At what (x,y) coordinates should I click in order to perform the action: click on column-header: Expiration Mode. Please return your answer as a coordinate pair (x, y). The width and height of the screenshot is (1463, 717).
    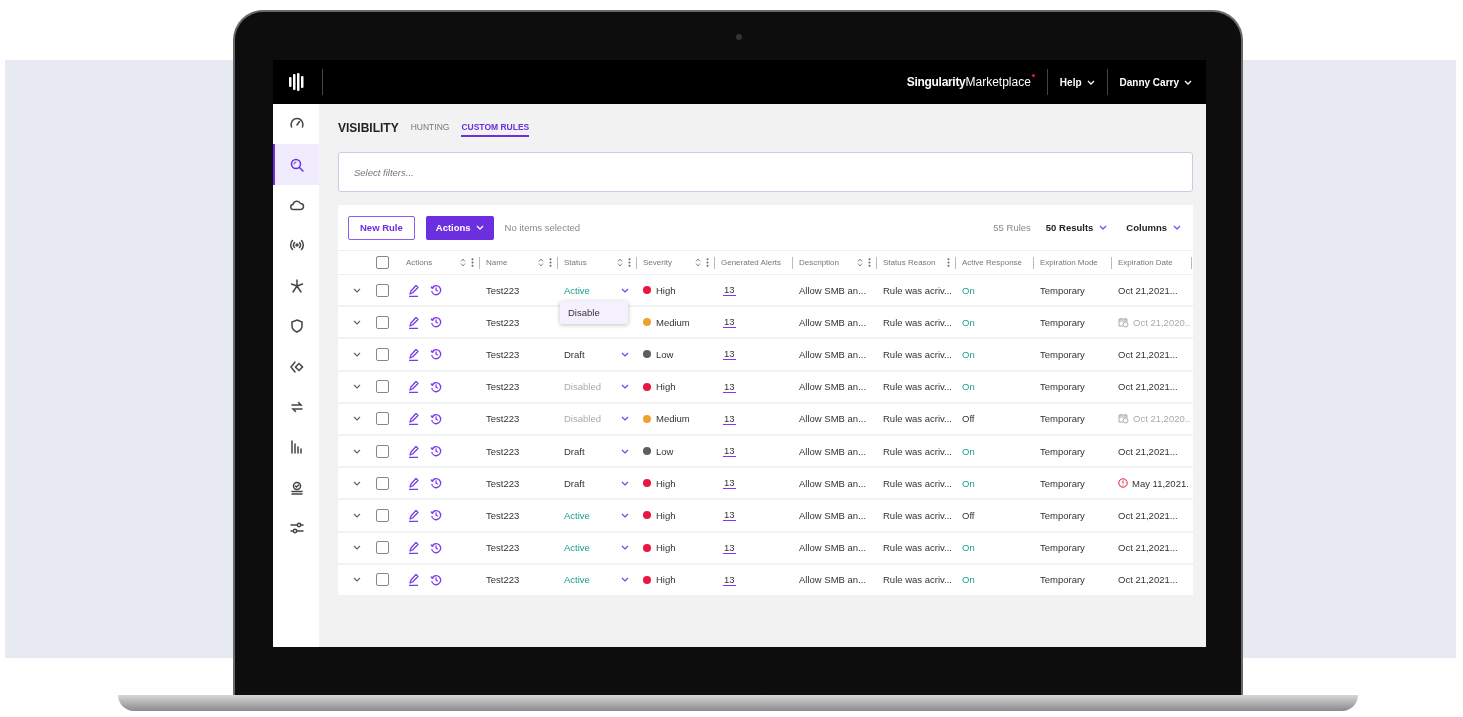
    Looking at the image, I should click on (1069, 262).